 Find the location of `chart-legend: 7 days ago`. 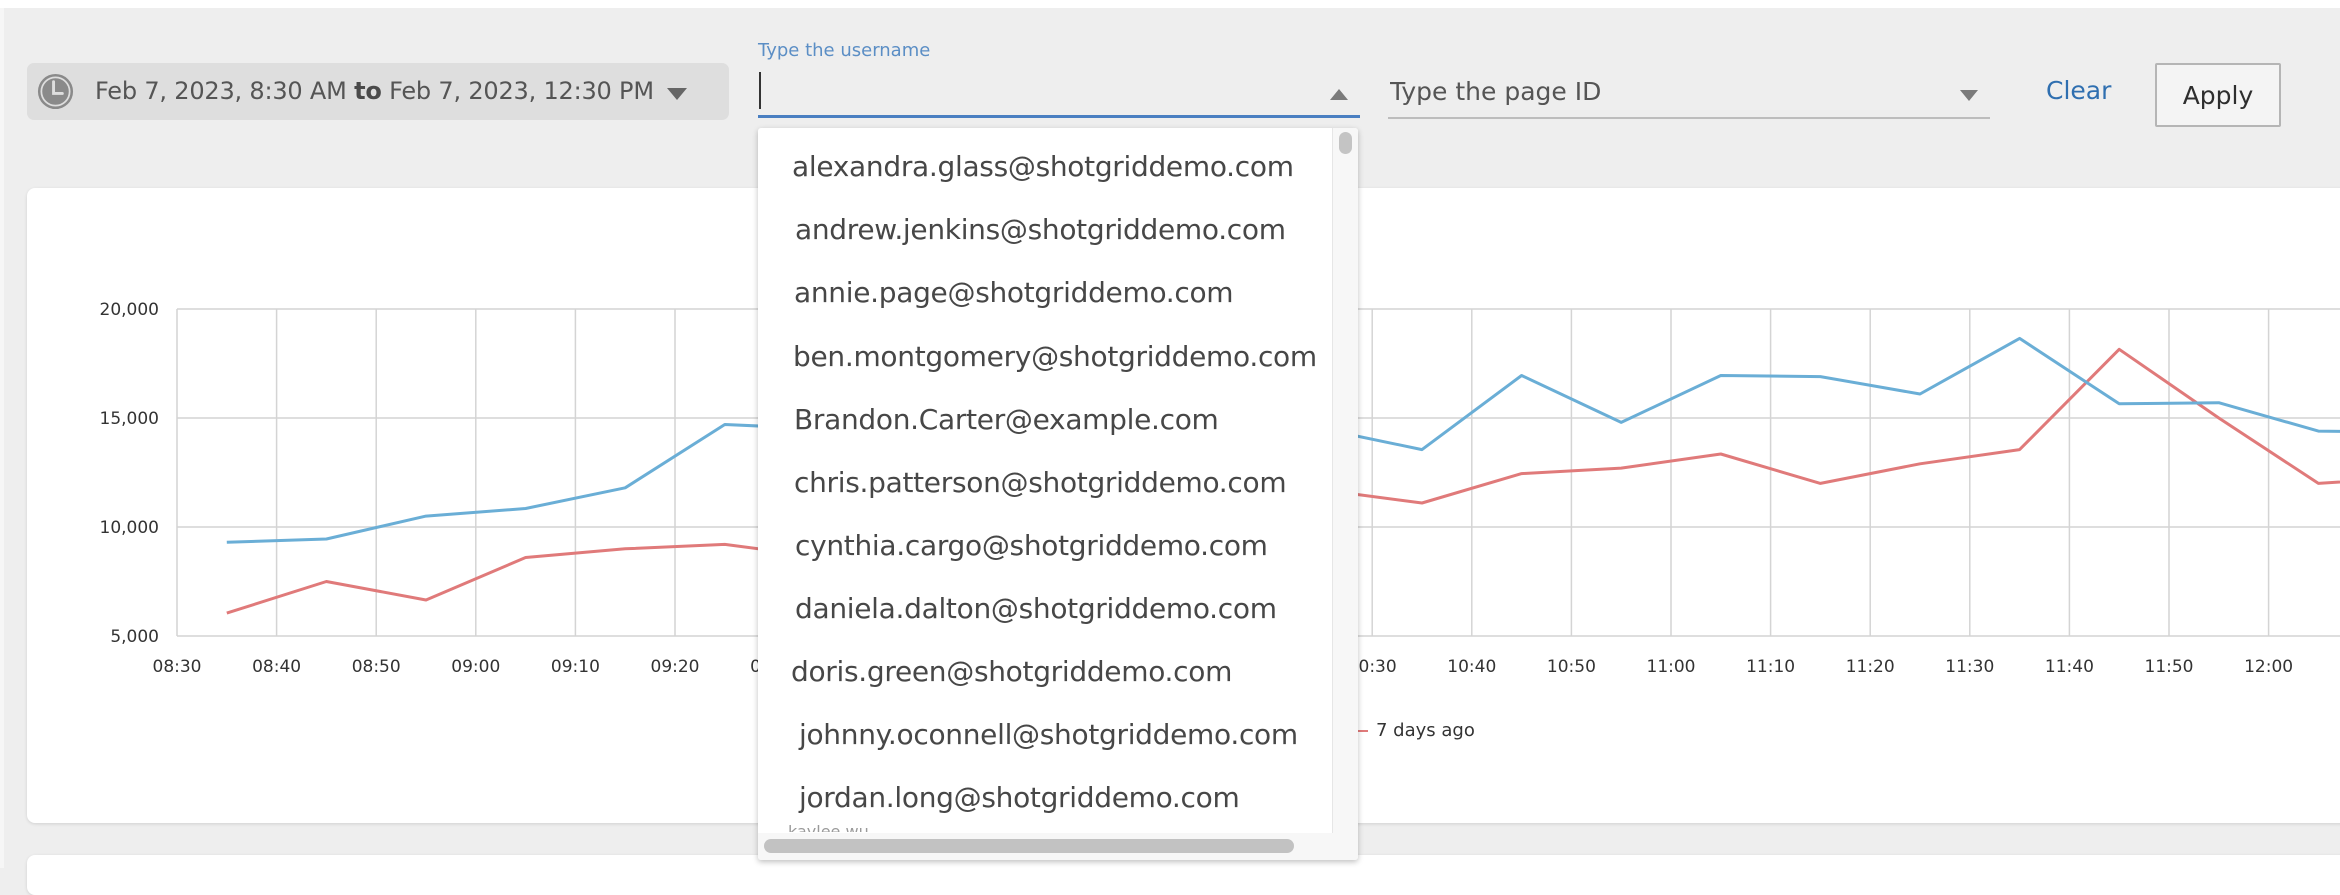

chart-legend: 7 days ago is located at coordinates (1415, 730).